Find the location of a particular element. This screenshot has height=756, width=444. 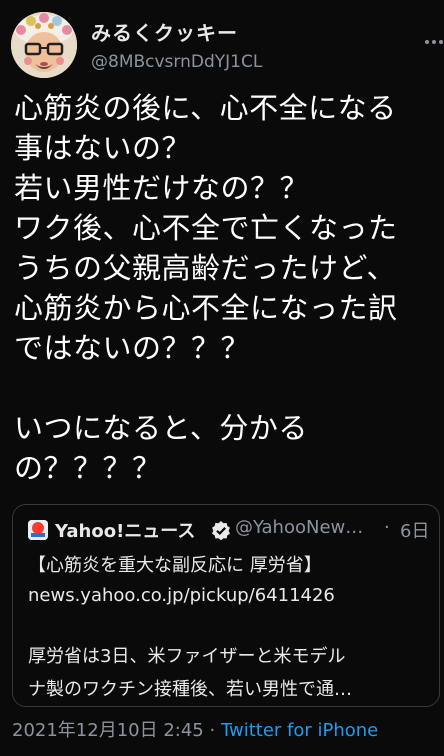

quoted-body-line-1: 厚労省は3日、米ファイザーと米モデル is located at coordinates (187, 656).